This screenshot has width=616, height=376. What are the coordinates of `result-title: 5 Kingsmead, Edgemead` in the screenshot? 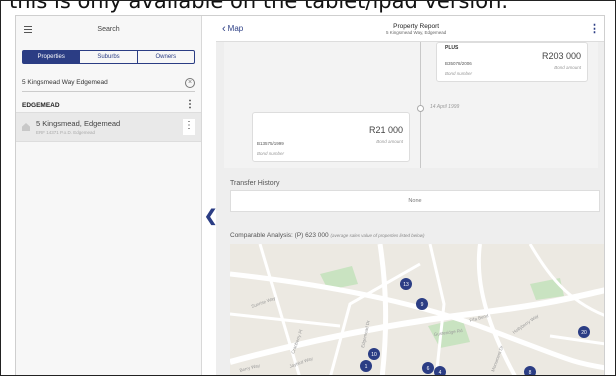 It's located at (78, 123).